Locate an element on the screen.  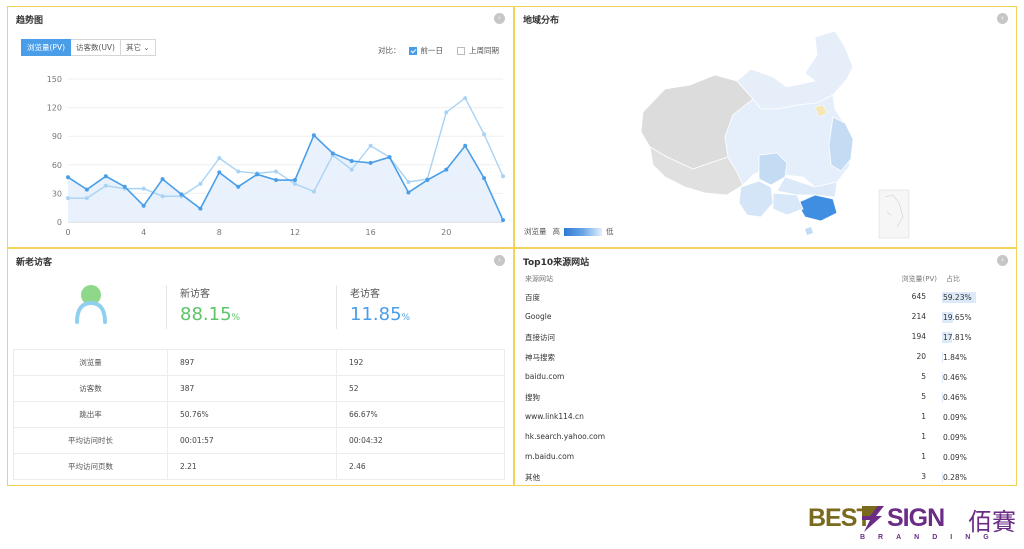
source-pct: 17.81% is located at coordinates (959, 337).